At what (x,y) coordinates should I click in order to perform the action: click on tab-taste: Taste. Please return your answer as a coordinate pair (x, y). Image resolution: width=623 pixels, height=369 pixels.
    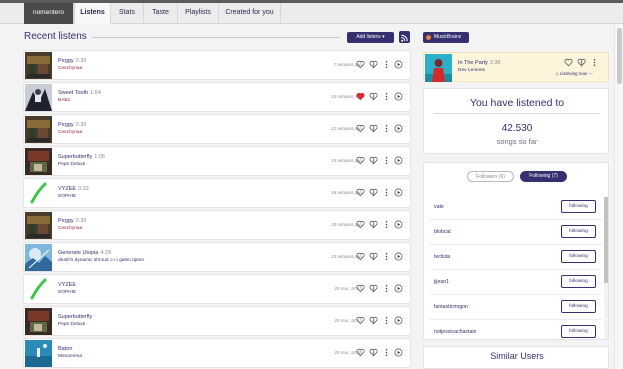
    Looking at the image, I should click on (161, 13).